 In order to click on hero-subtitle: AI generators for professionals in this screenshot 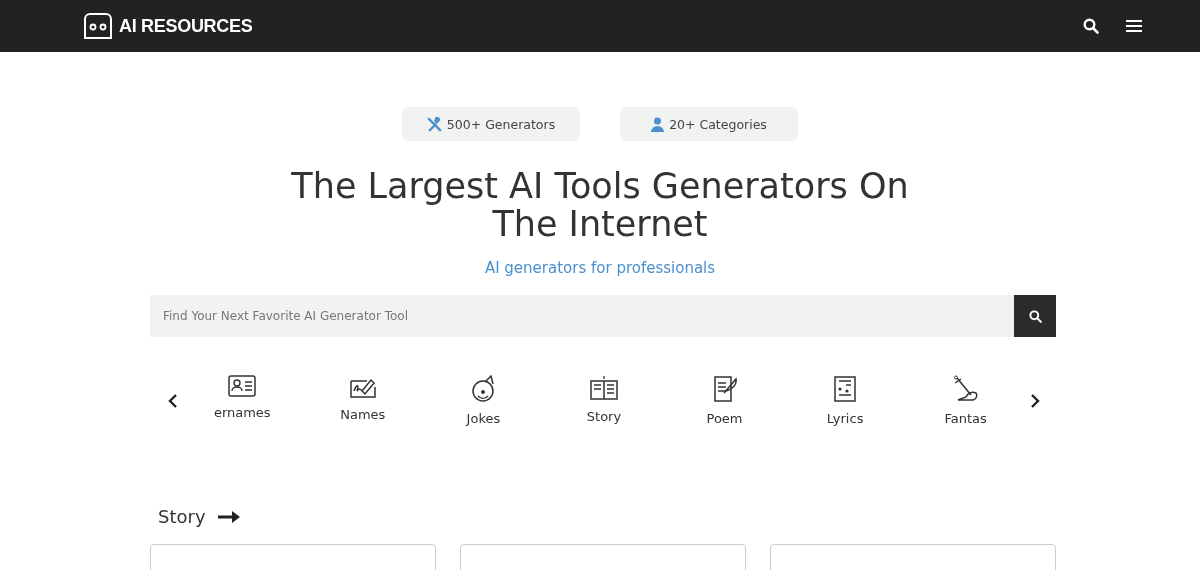, I will do `click(600, 268)`.